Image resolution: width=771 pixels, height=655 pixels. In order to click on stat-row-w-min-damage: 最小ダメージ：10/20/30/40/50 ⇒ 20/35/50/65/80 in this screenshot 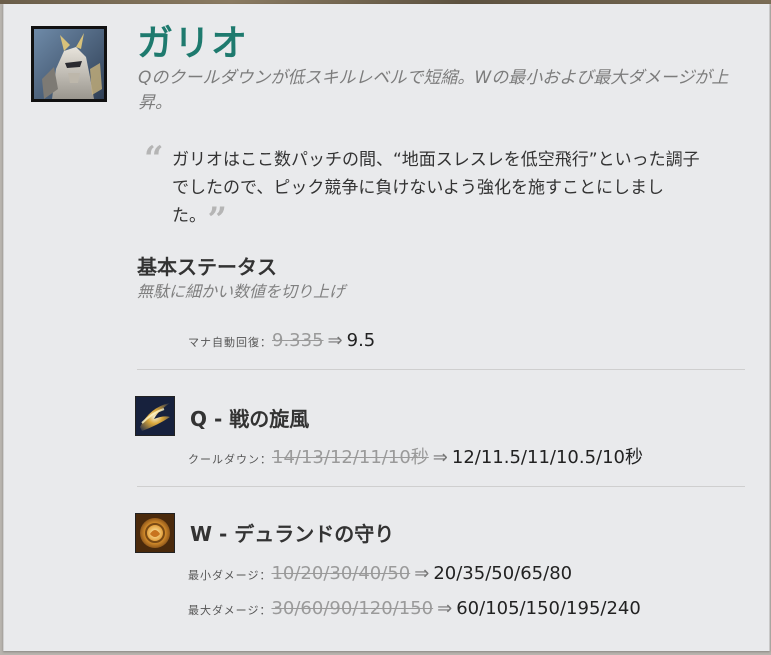, I will do `click(380, 575)`.